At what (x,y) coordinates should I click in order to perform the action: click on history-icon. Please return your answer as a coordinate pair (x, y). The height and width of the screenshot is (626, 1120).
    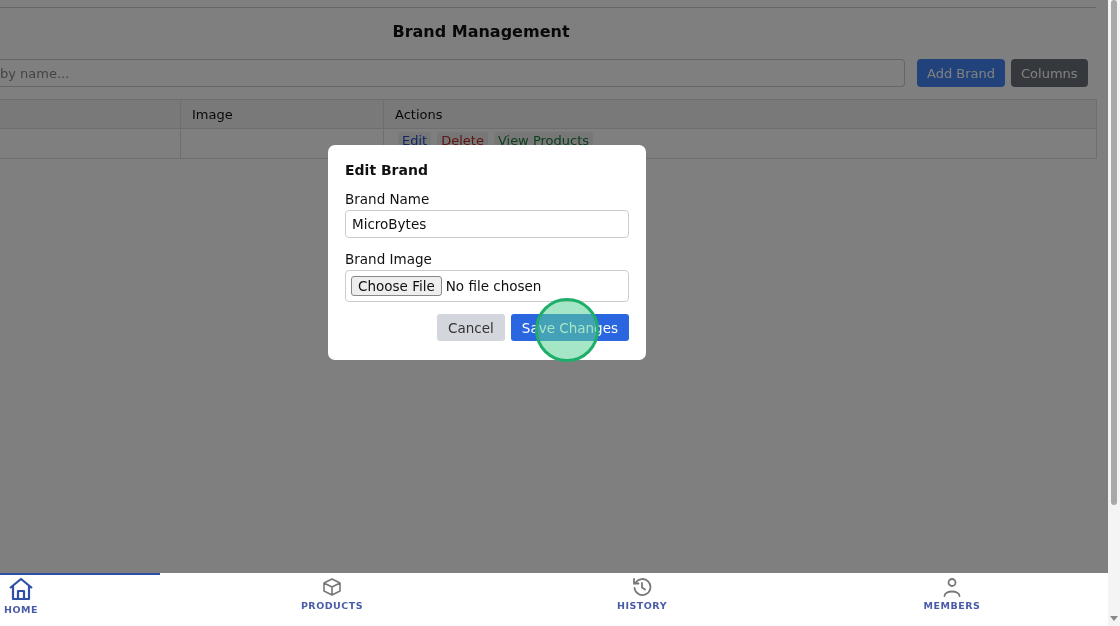
    Looking at the image, I should click on (642, 587).